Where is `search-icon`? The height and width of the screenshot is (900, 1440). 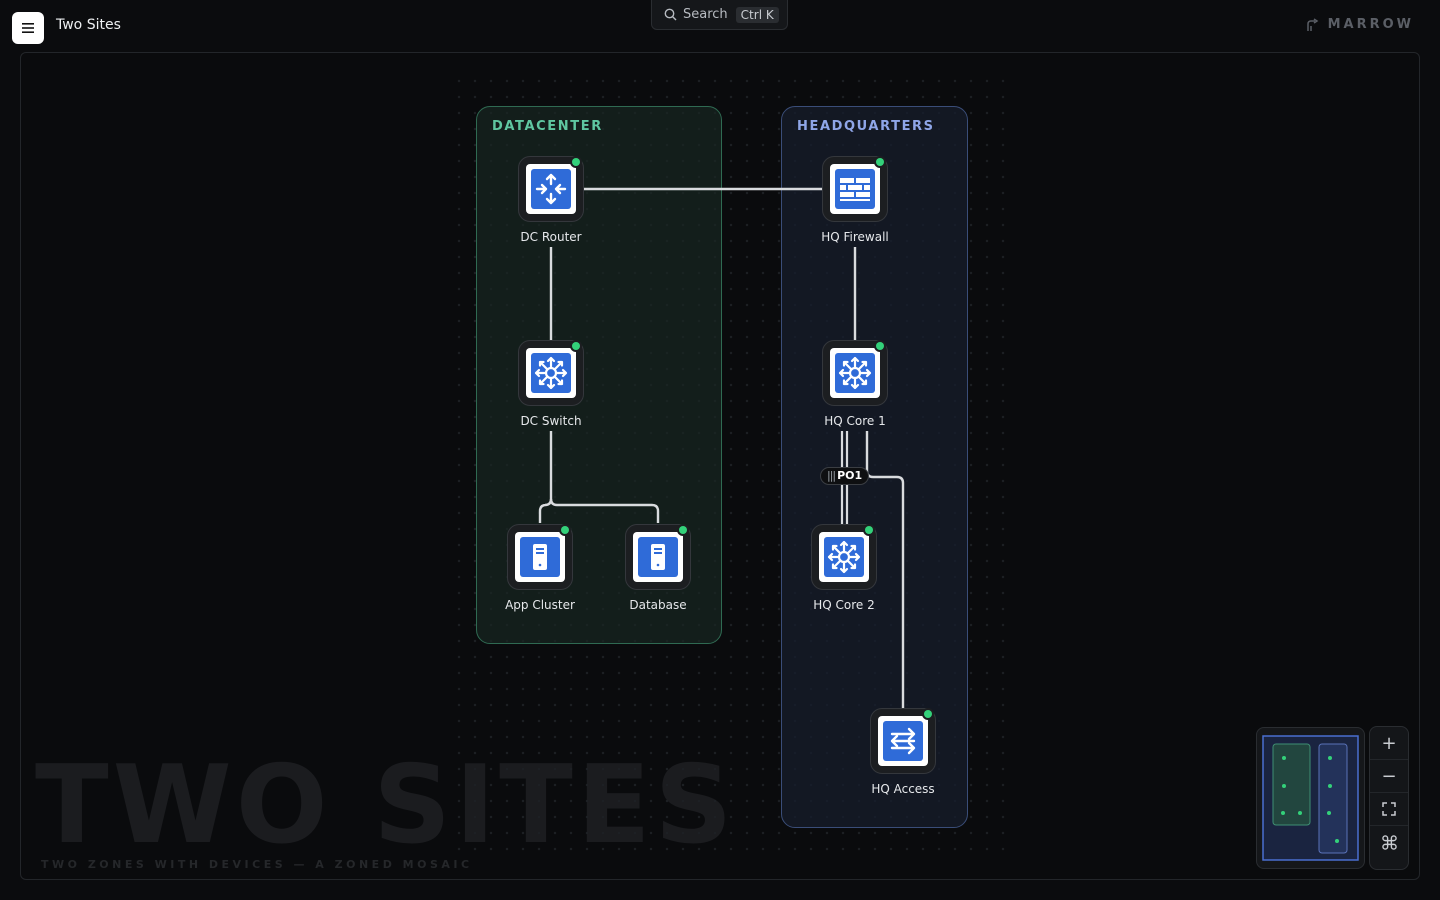
search-icon is located at coordinates (670, 14).